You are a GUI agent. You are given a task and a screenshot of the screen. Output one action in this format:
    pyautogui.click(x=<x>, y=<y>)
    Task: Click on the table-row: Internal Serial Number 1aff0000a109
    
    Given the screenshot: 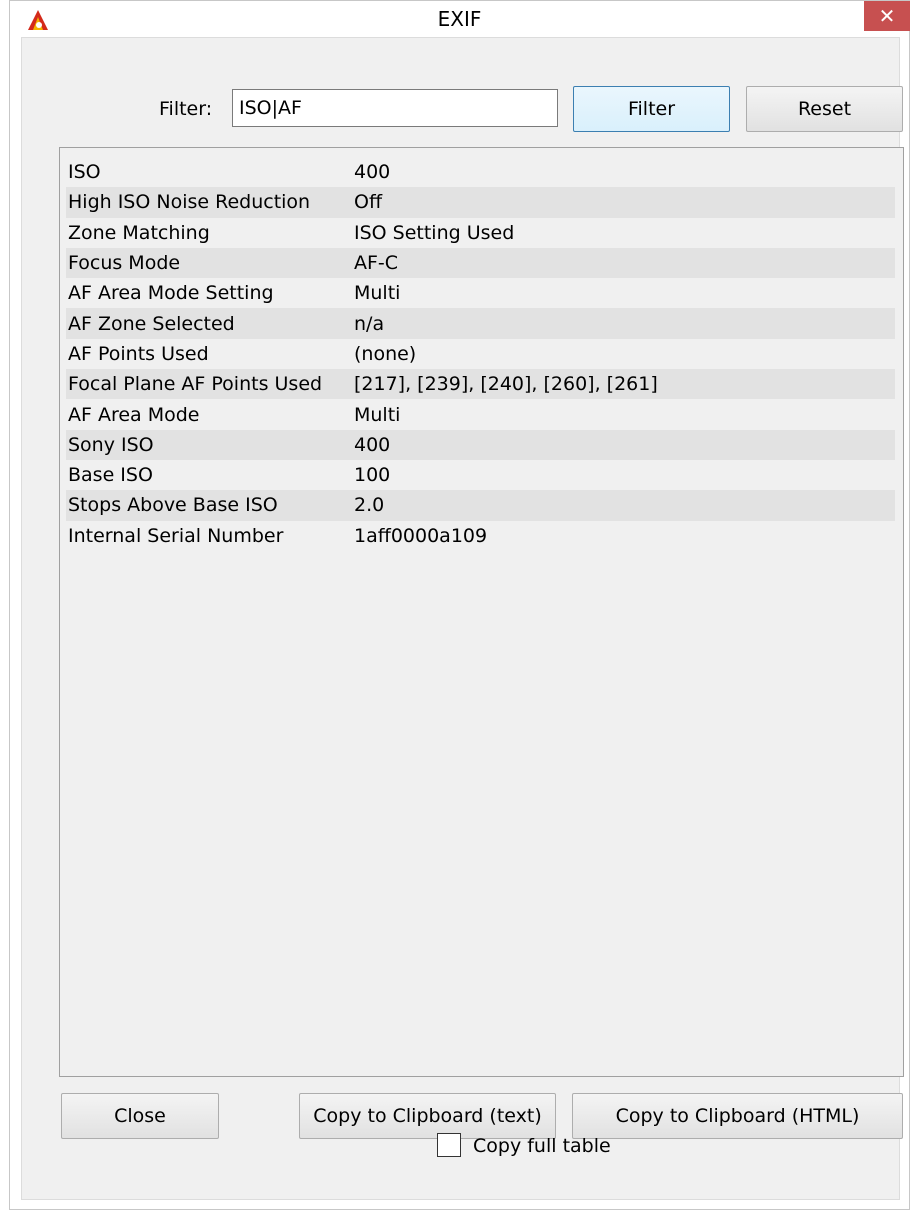 What is the action you would take?
    pyautogui.click(x=480, y=536)
    